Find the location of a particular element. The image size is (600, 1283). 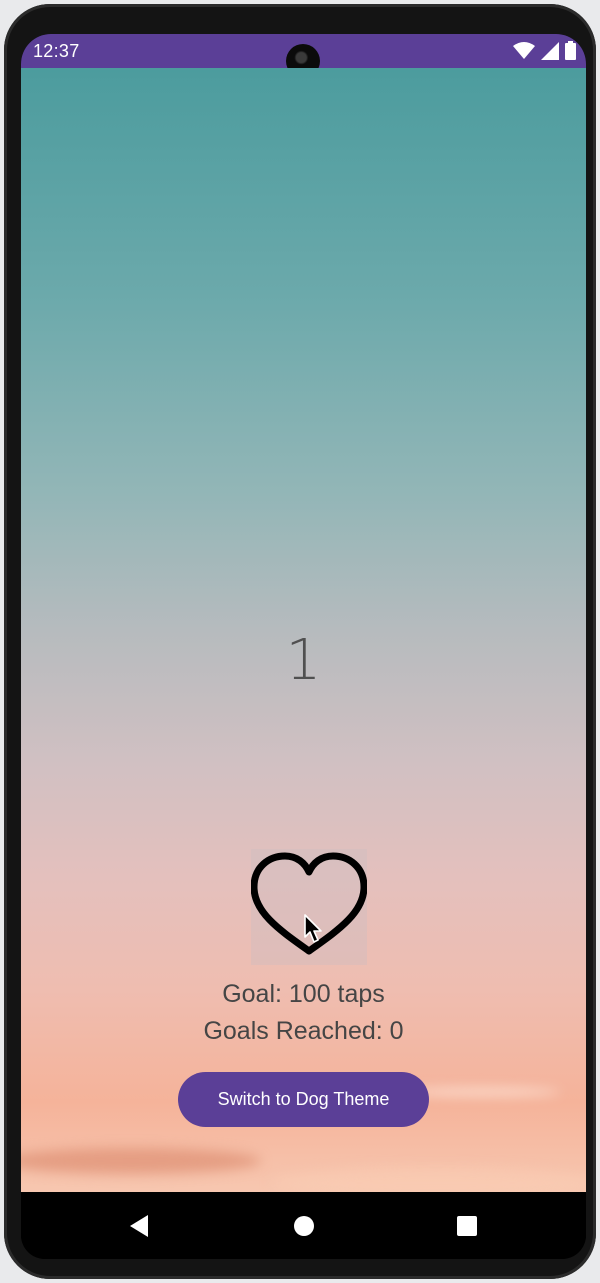

recents-icon is located at coordinates (467, 1226).